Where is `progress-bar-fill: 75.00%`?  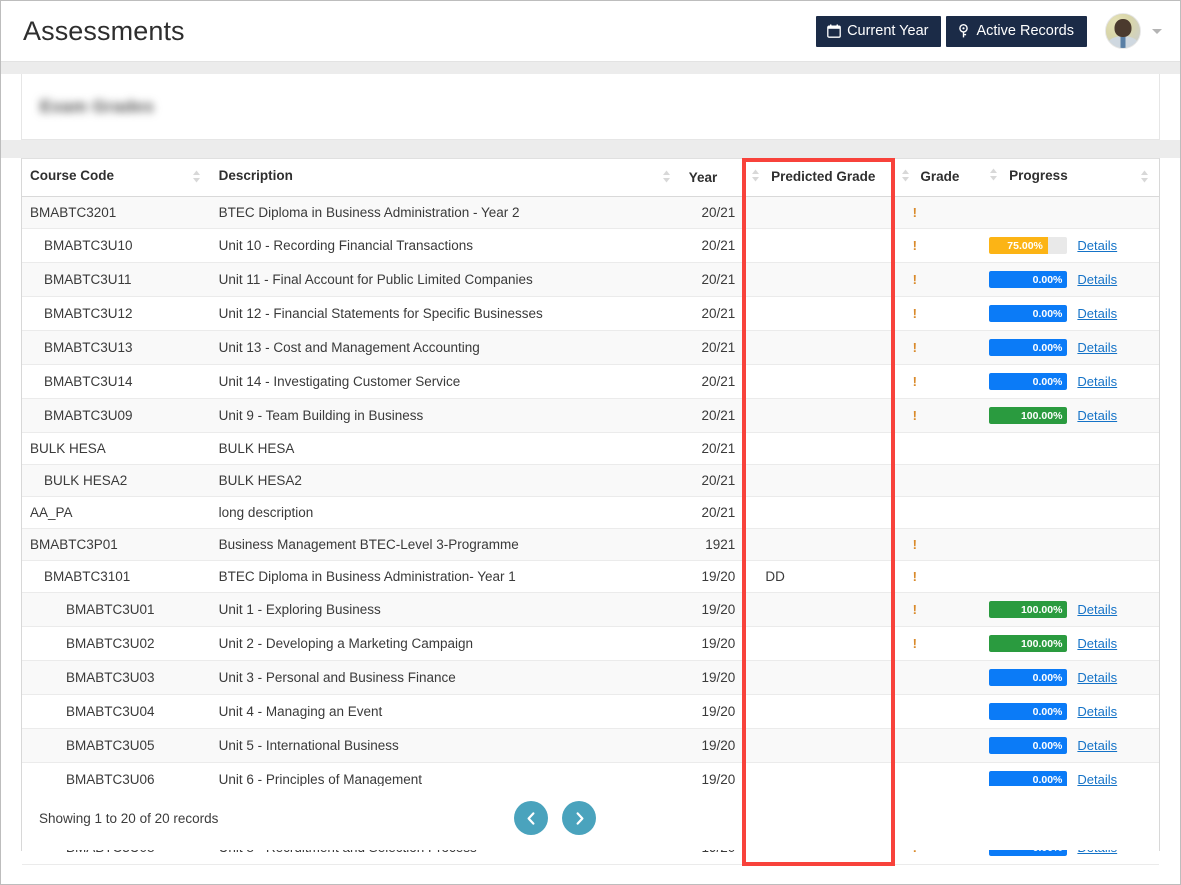 progress-bar-fill: 75.00% is located at coordinates (1018, 245).